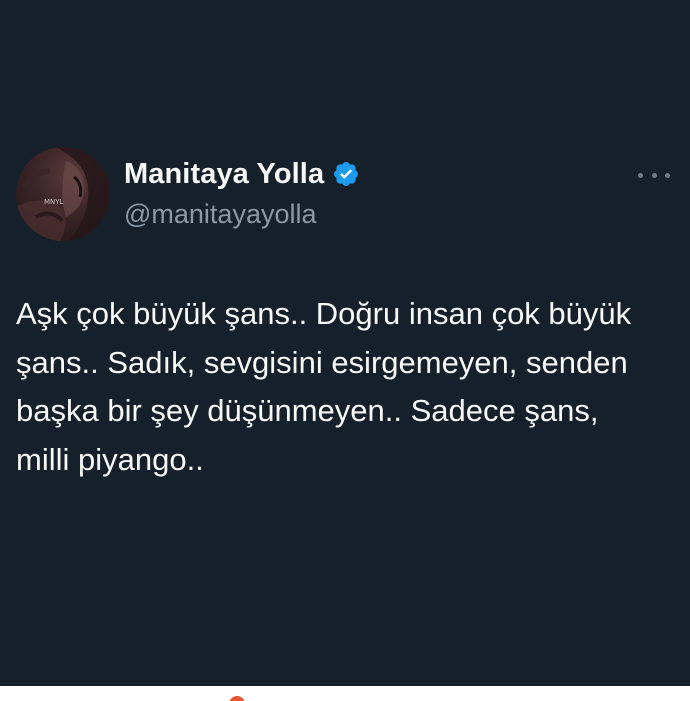 This screenshot has height=701, width=690. Describe the element at coordinates (640, 175) in the screenshot. I see `more-horizontal-icon` at that location.